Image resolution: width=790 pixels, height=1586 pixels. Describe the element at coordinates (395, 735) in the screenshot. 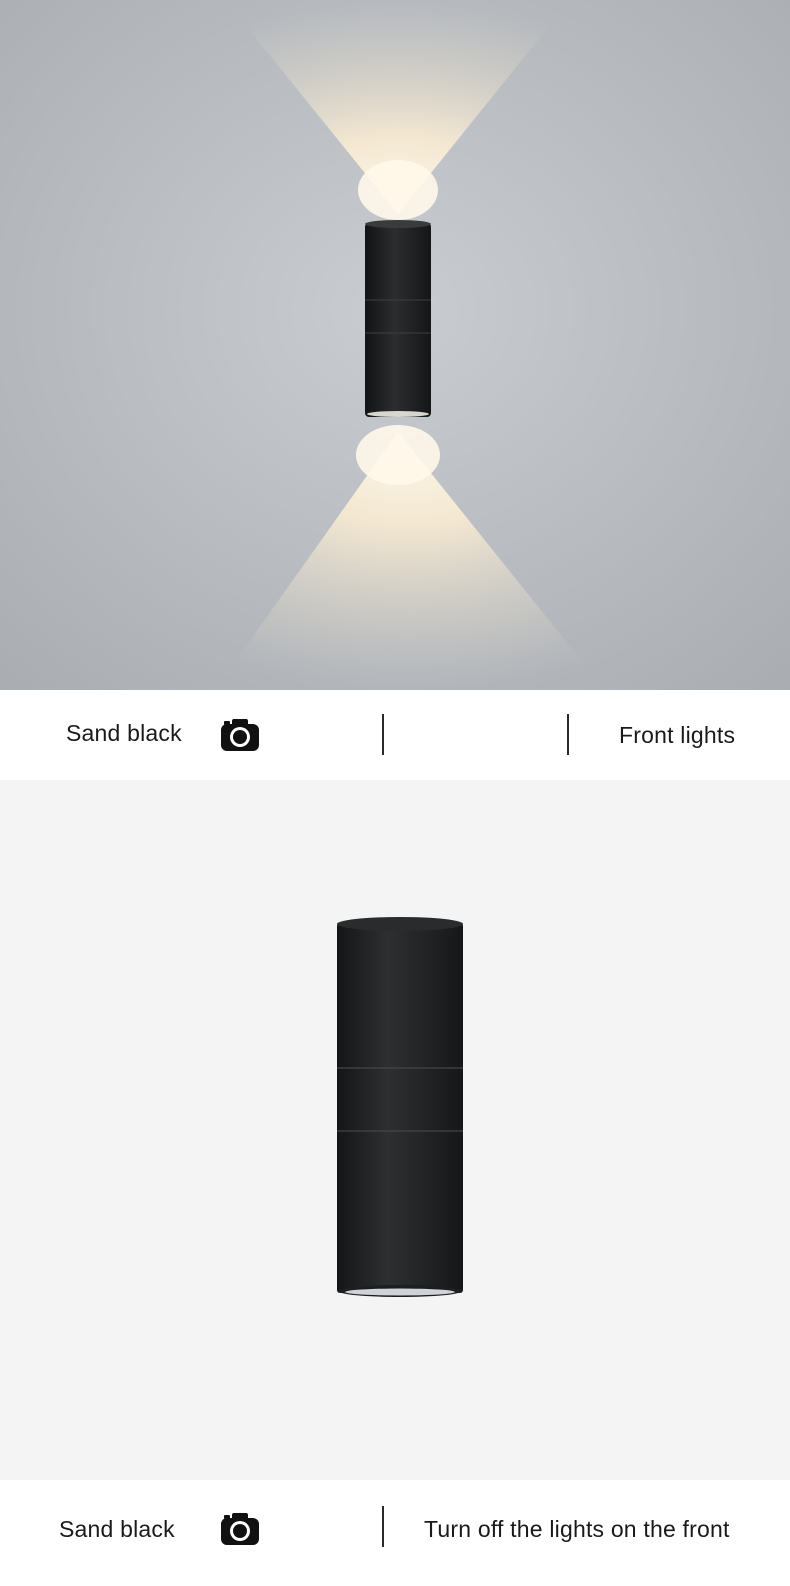

I see `caption-row-front-lights: Sand black Front lights` at that location.